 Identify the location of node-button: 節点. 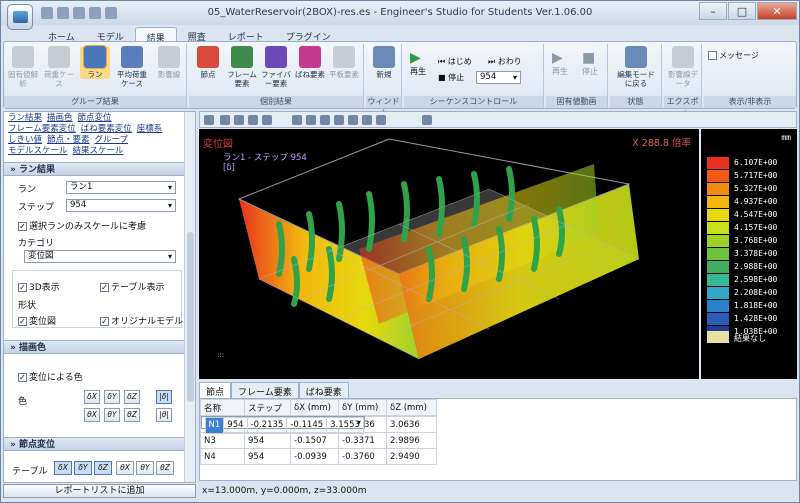
(208, 62).